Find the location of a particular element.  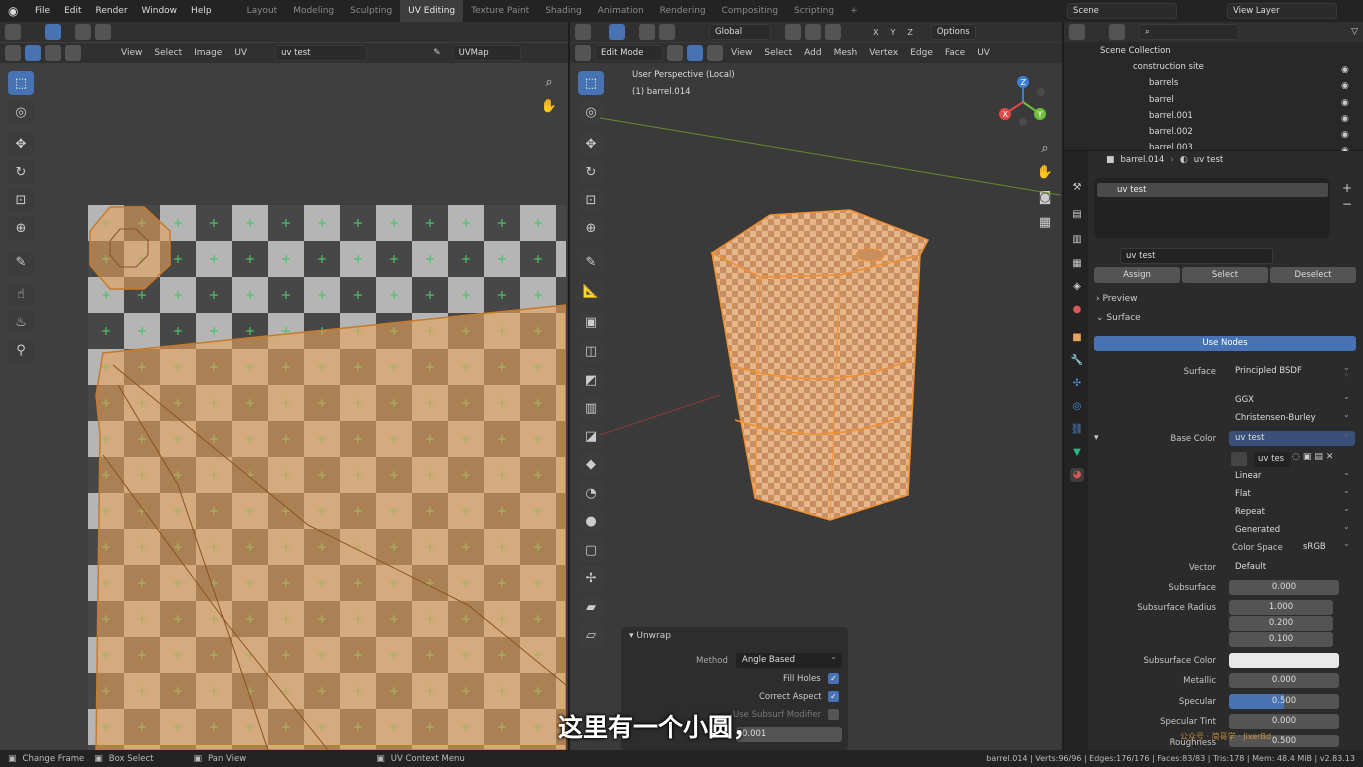

image-browse-icon is located at coordinates (1239, 459).